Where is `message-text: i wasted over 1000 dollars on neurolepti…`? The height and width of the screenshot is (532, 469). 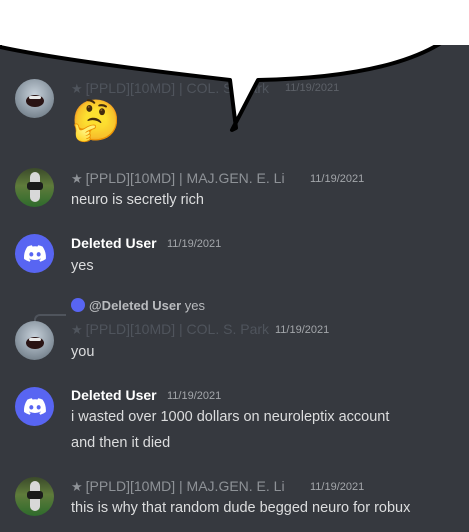
message-text: i wasted over 1000 dollars on neurolepti… is located at coordinates (230, 417).